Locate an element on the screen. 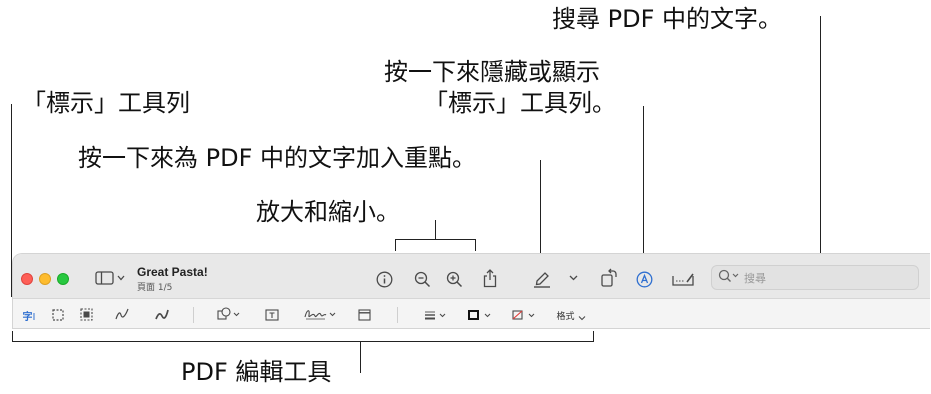  format-label: 格式 is located at coordinates (565, 316).